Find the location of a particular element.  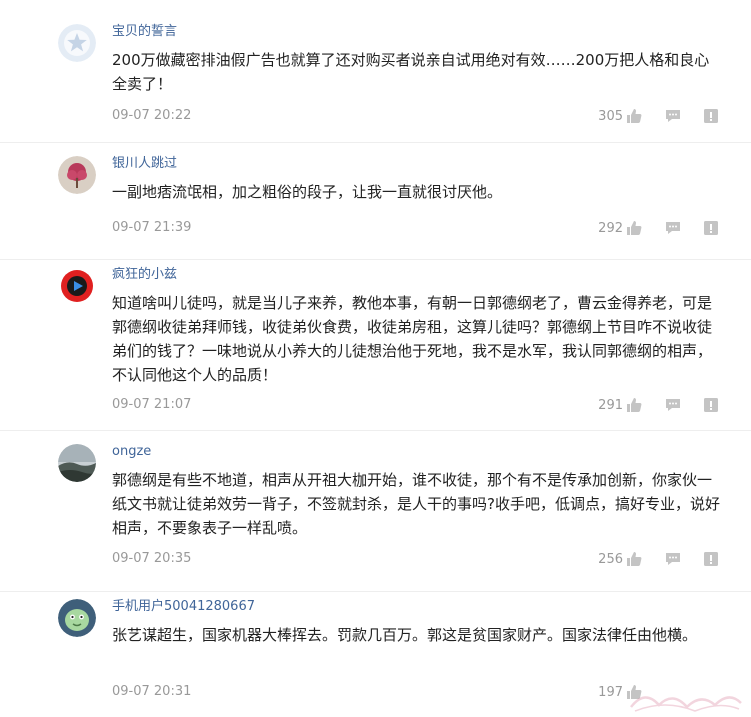

comment-actions: 292 is located at coordinates (645, 228).